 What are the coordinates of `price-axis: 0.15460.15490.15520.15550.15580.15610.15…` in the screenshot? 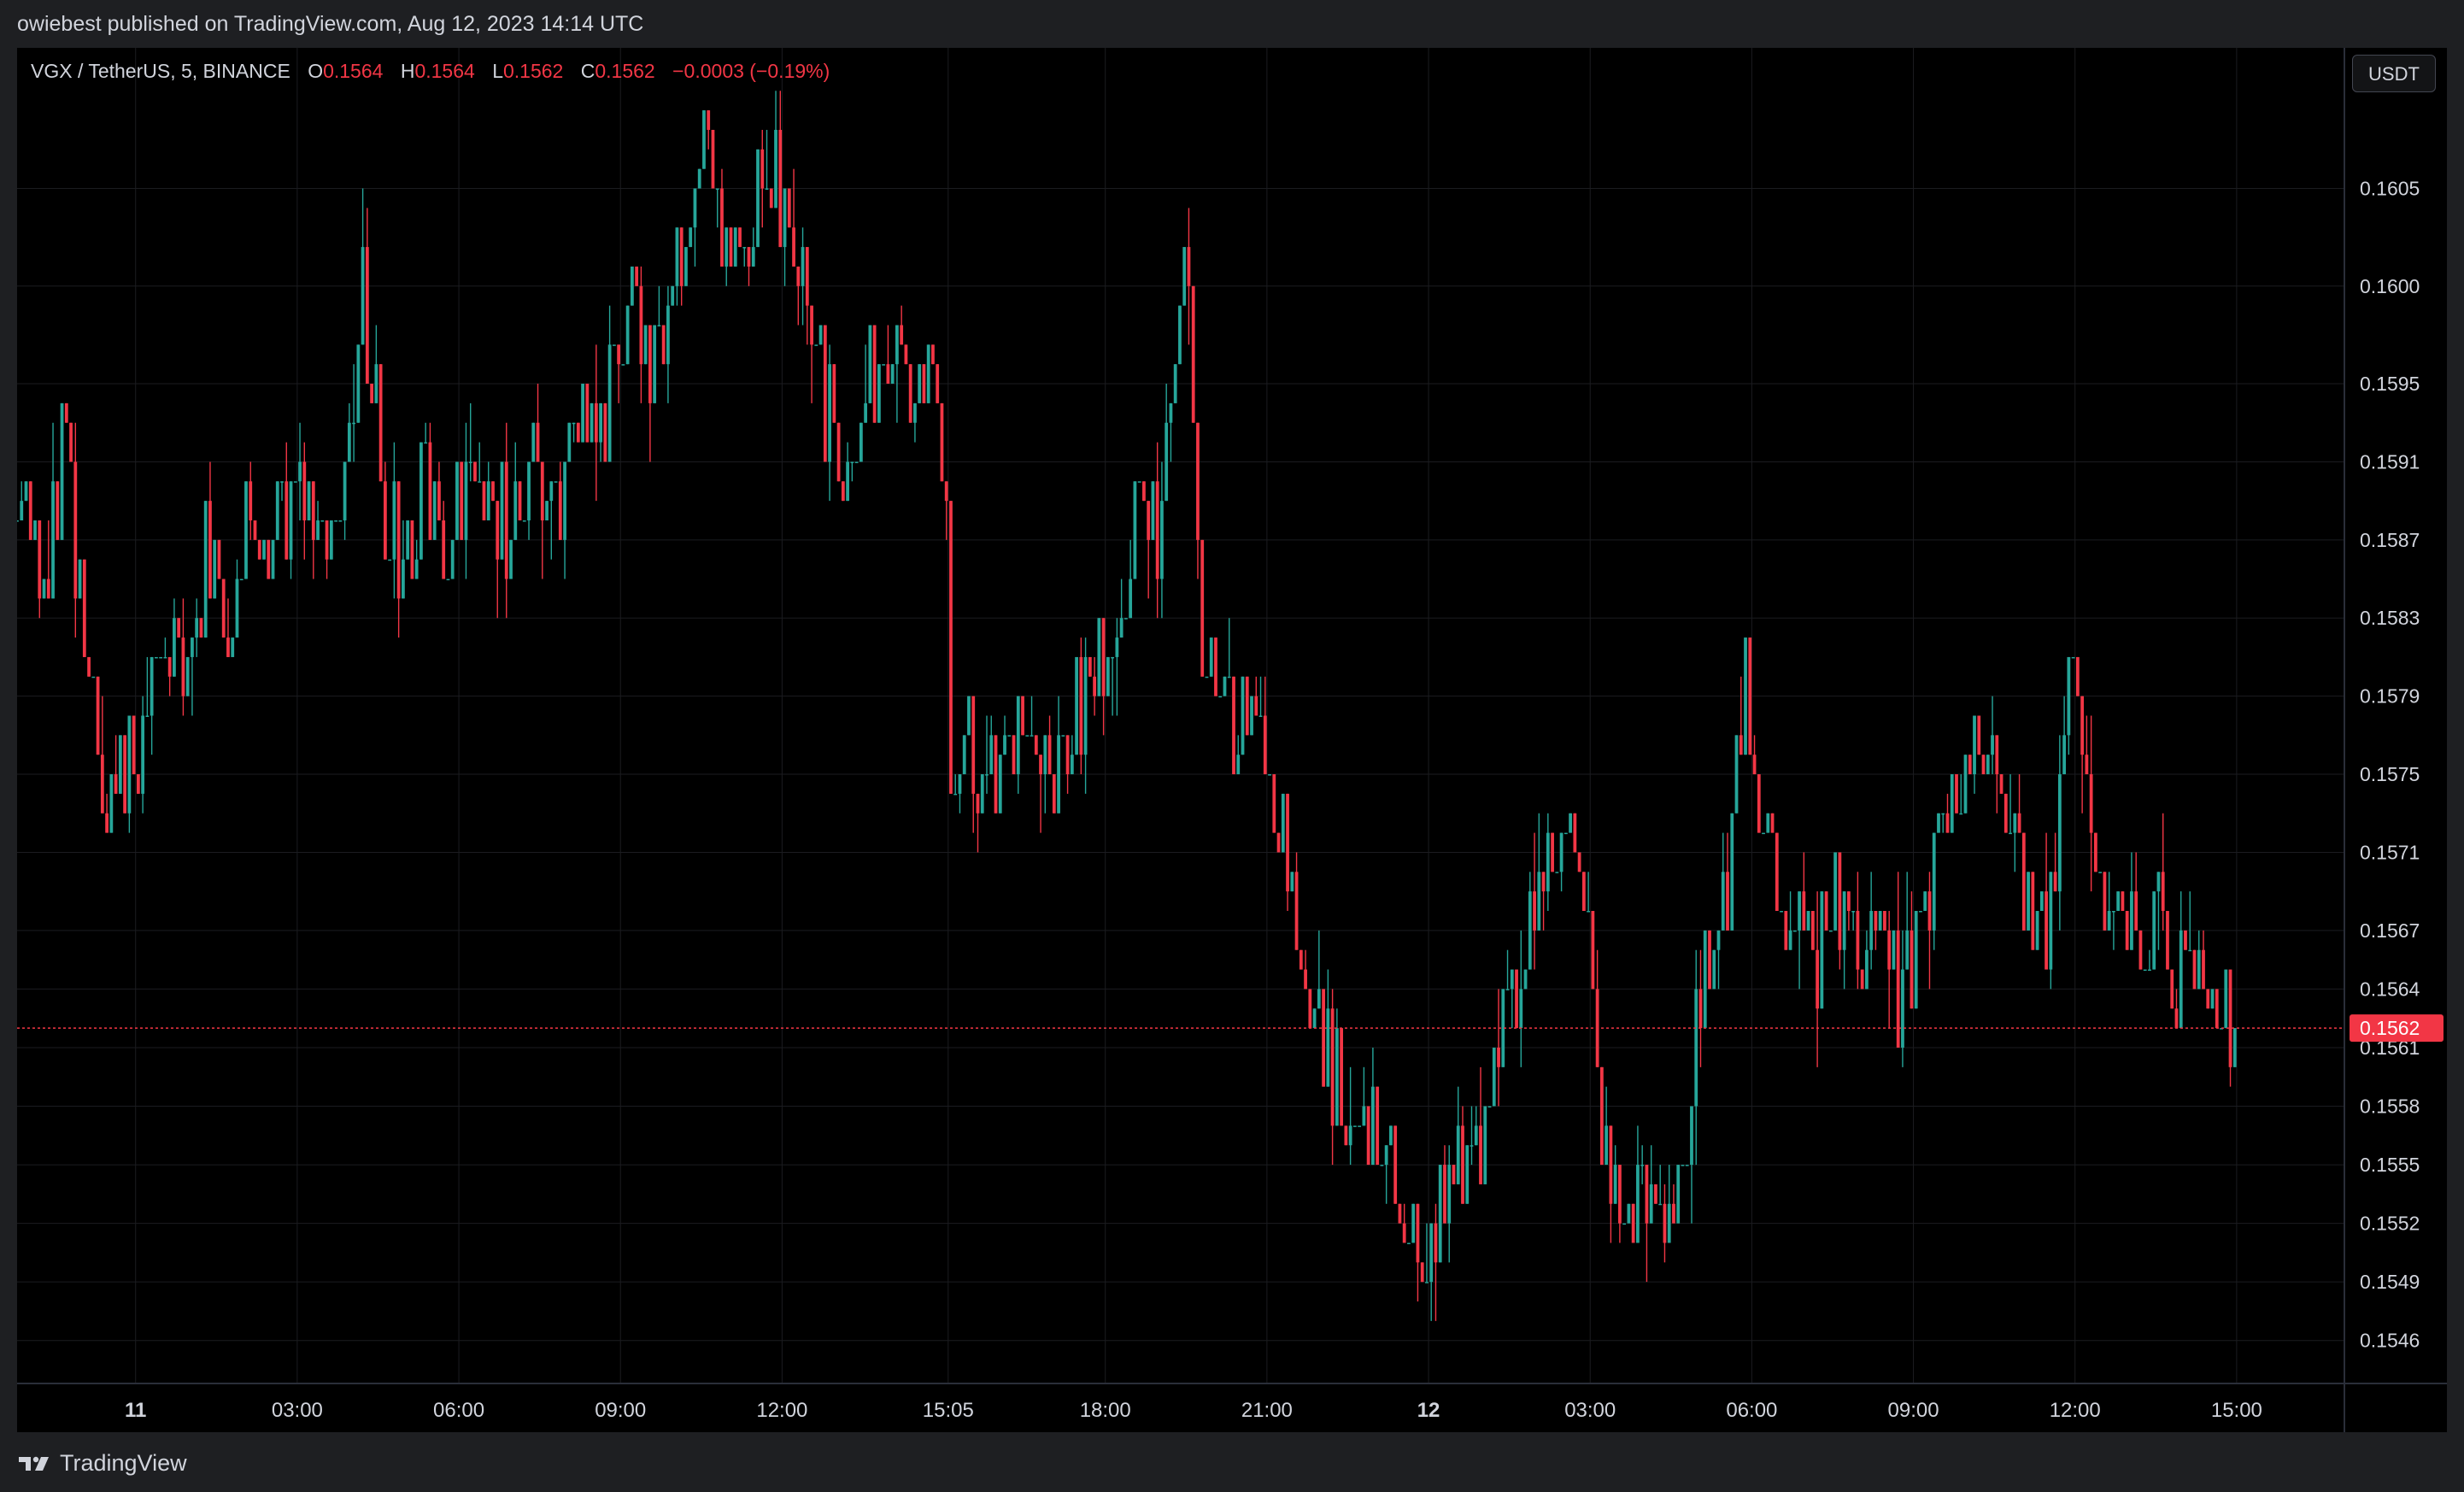 It's located at (2390, 765).